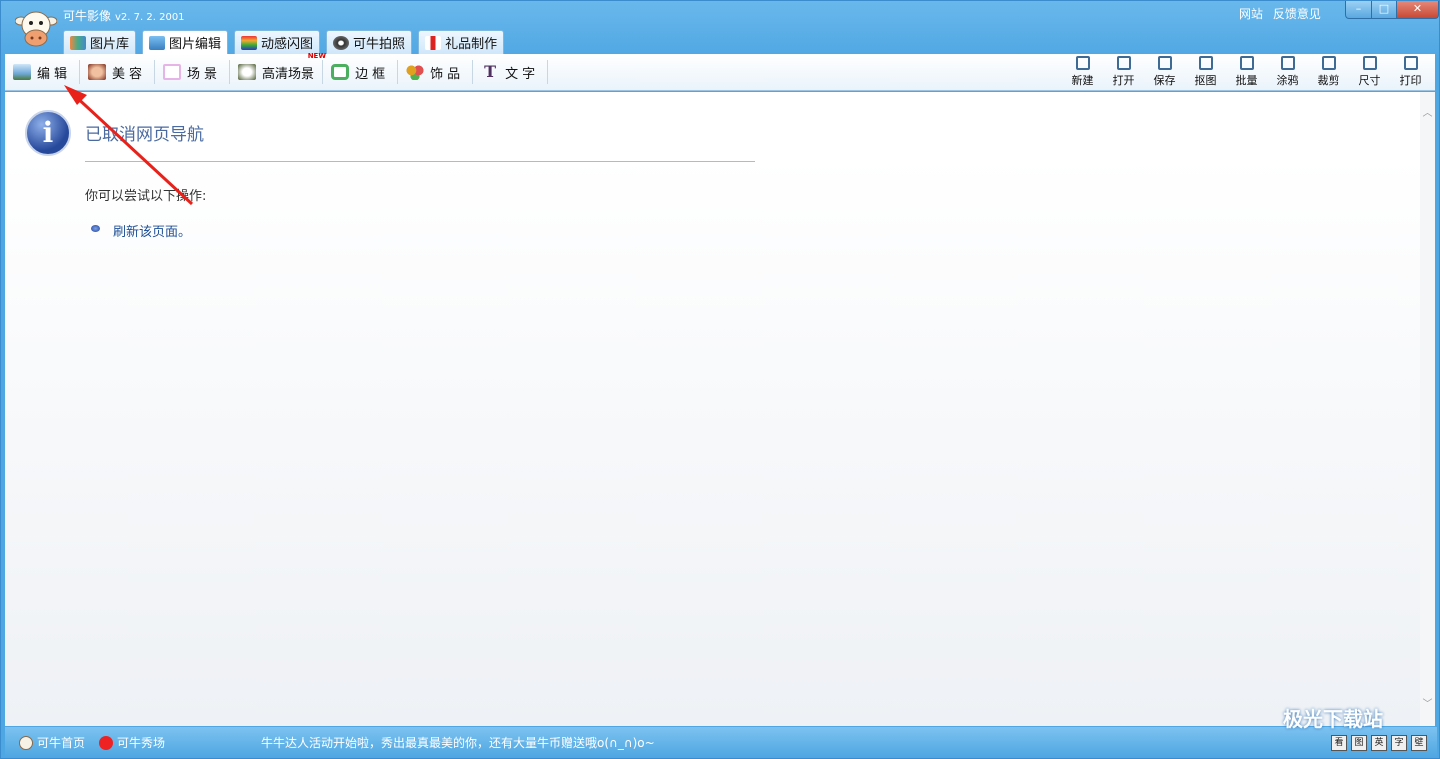 Image resolution: width=1440 pixels, height=759 pixels. Describe the element at coordinates (247, 72) in the screenshot. I see `hd-scene-icon` at that location.